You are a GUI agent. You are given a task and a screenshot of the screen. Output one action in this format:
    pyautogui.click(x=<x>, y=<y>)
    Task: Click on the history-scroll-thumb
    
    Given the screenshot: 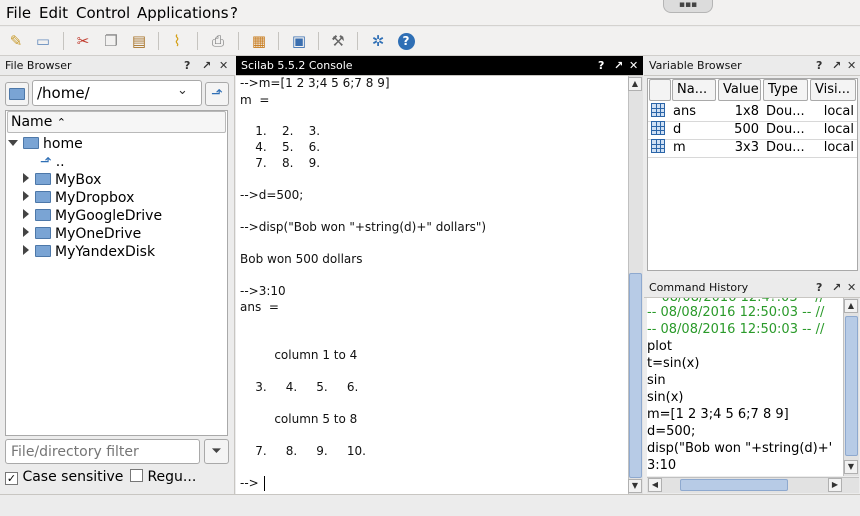 What is the action you would take?
    pyautogui.click(x=851, y=386)
    